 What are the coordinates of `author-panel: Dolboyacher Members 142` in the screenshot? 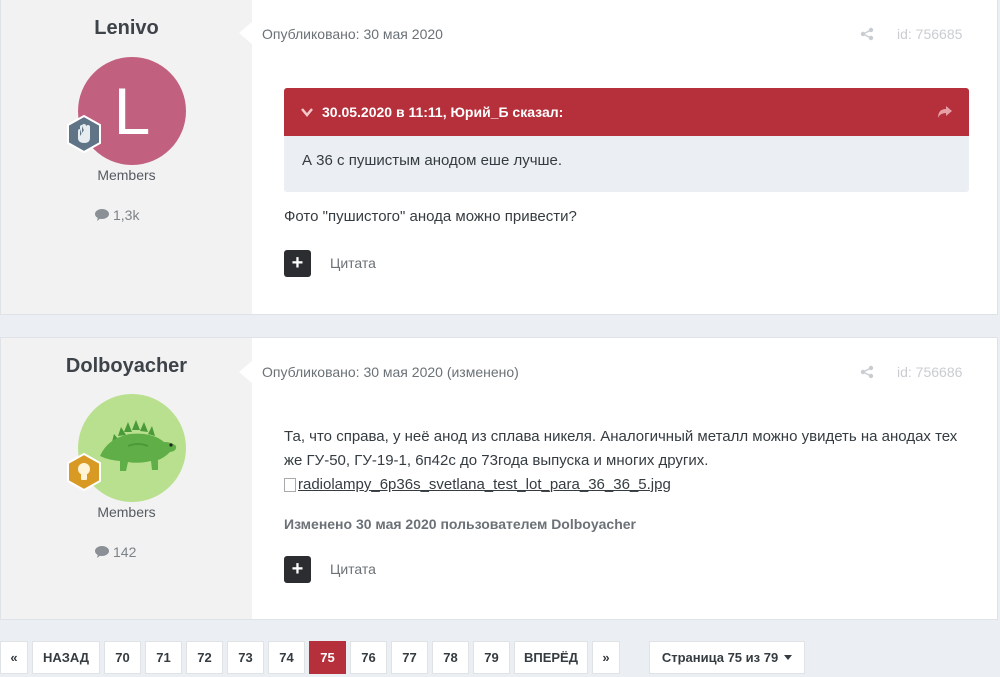 It's located at (127, 478).